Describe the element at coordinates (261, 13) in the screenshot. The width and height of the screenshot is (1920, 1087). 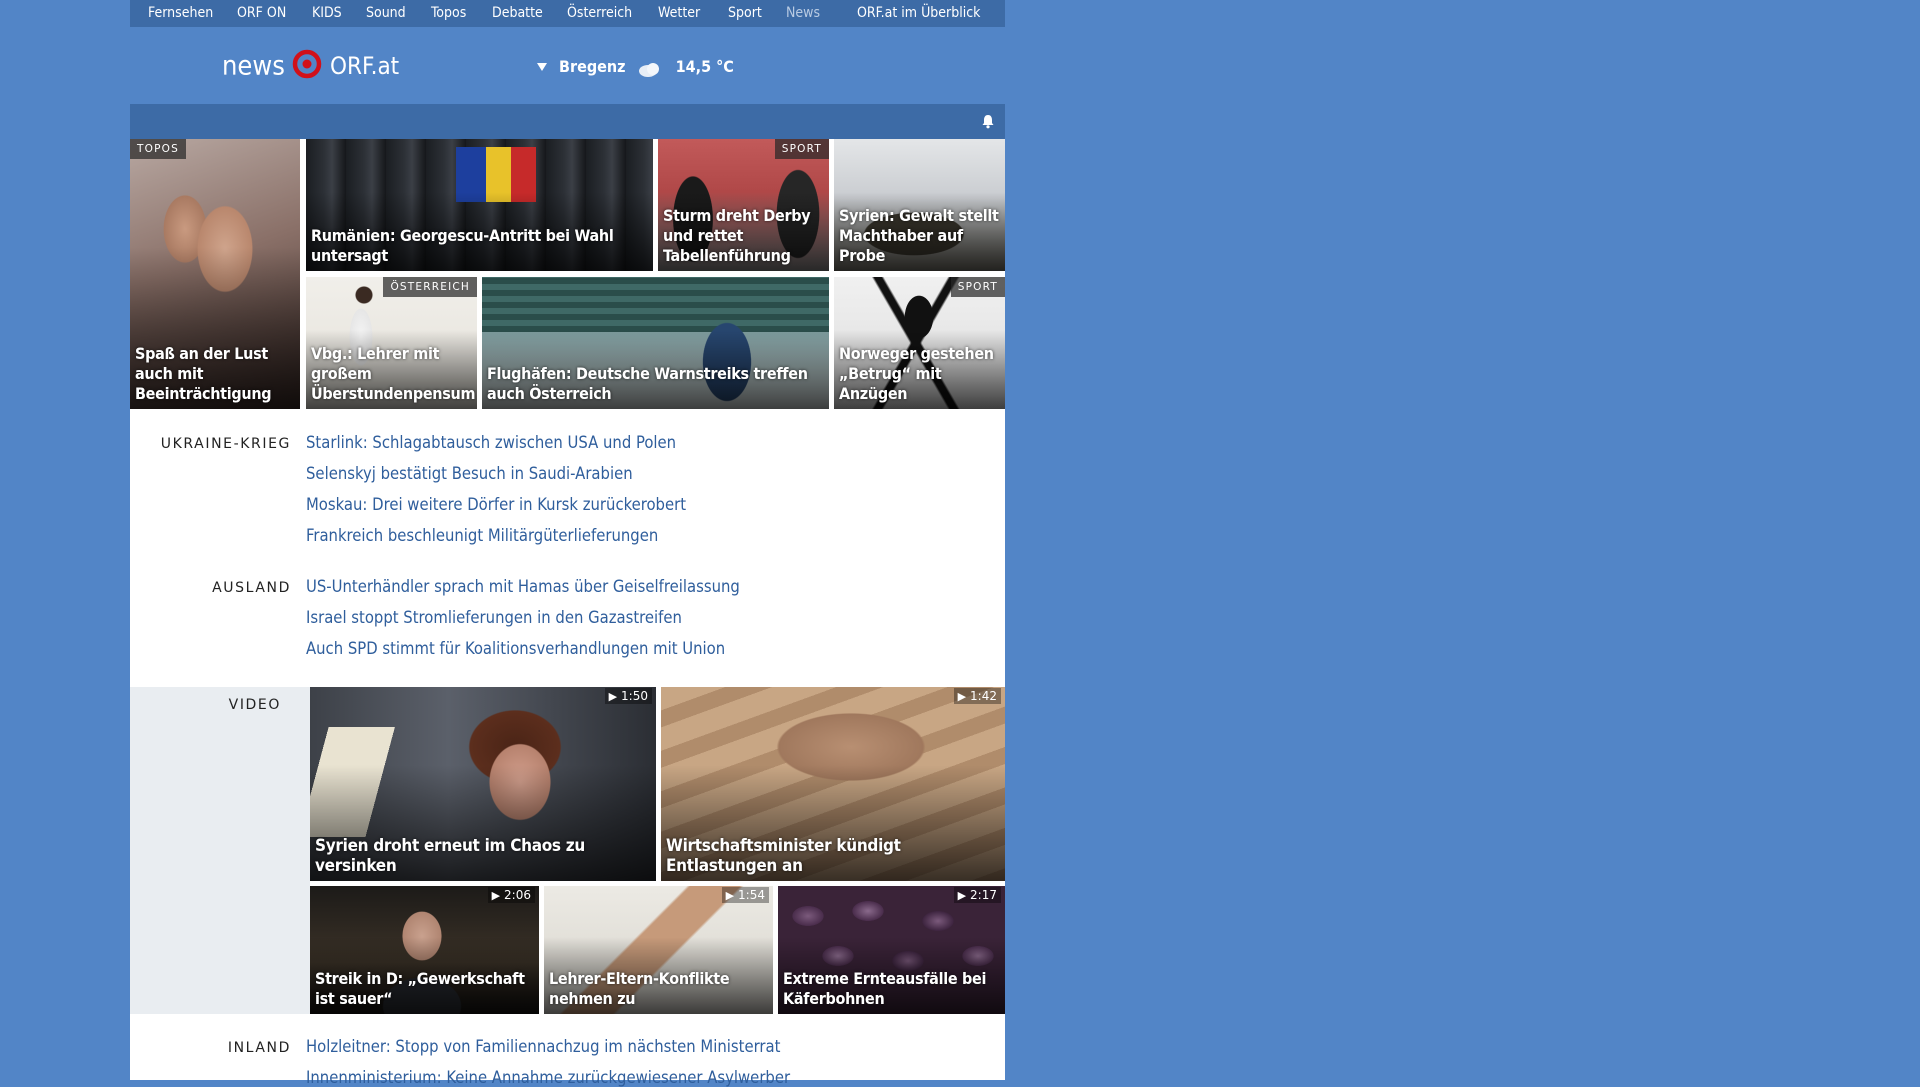
I see `nav-item-orf-on: ORF ON` at that location.